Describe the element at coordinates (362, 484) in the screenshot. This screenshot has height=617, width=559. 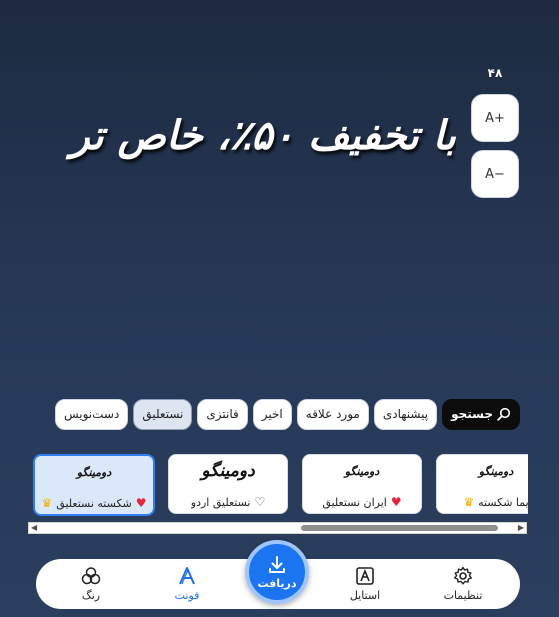
I see `font-card: دومینگو ♥ ایران نستعلیق` at that location.